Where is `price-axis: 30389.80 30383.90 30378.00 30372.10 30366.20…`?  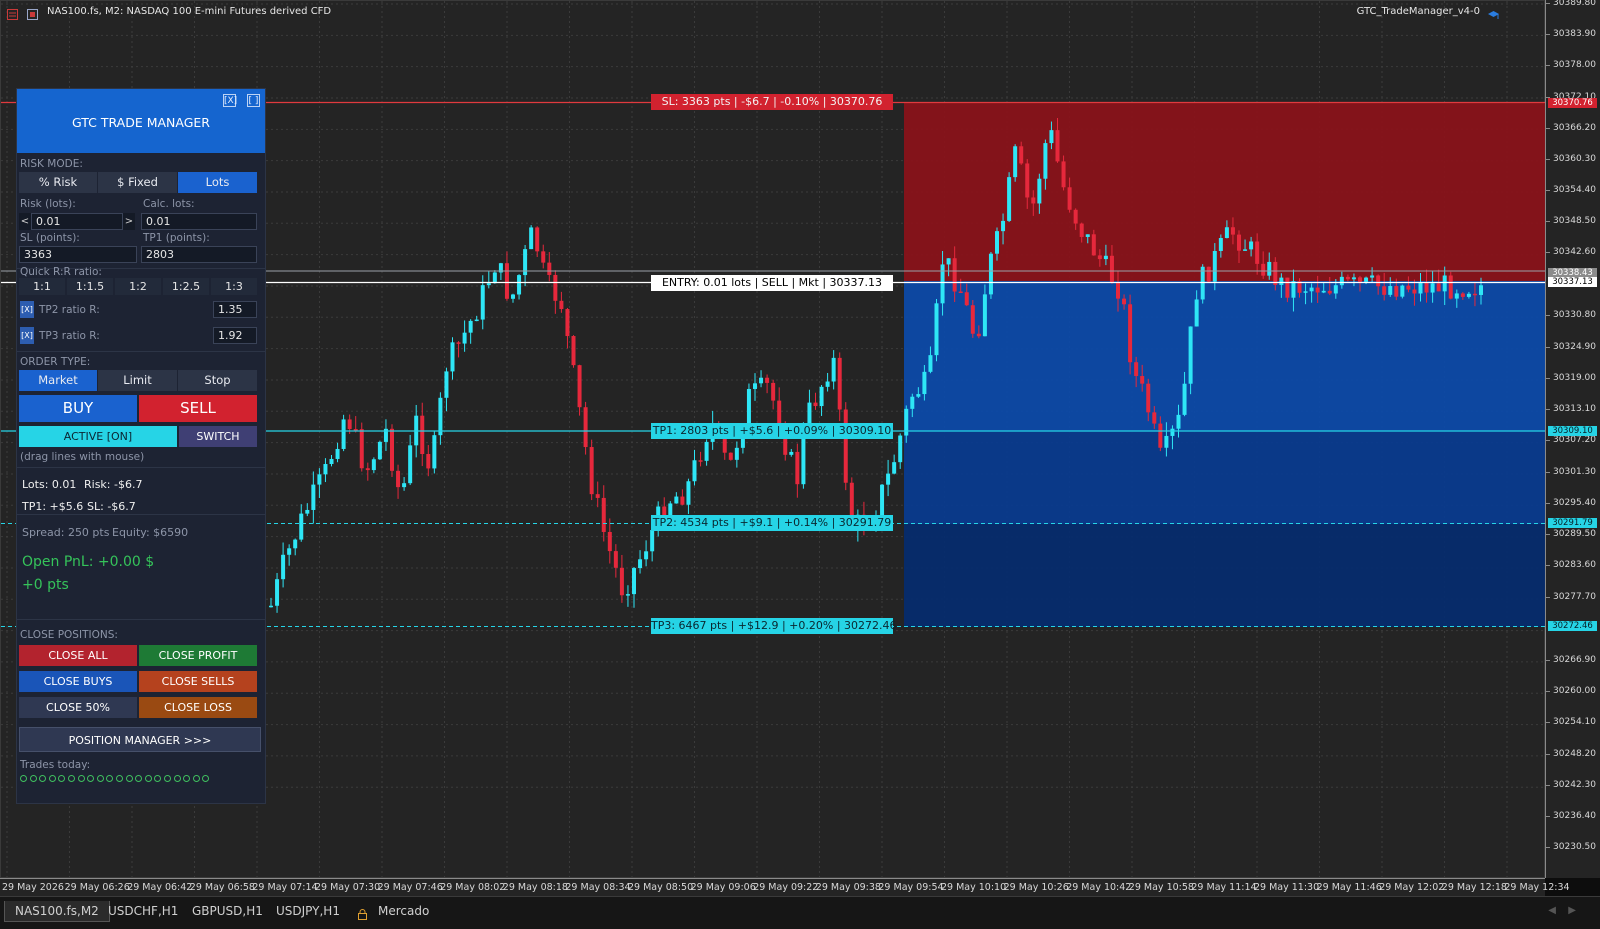
price-axis: 30389.80 30383.90 30378.00 30372.10 30366.20… is located at coordinates (1572, 439).